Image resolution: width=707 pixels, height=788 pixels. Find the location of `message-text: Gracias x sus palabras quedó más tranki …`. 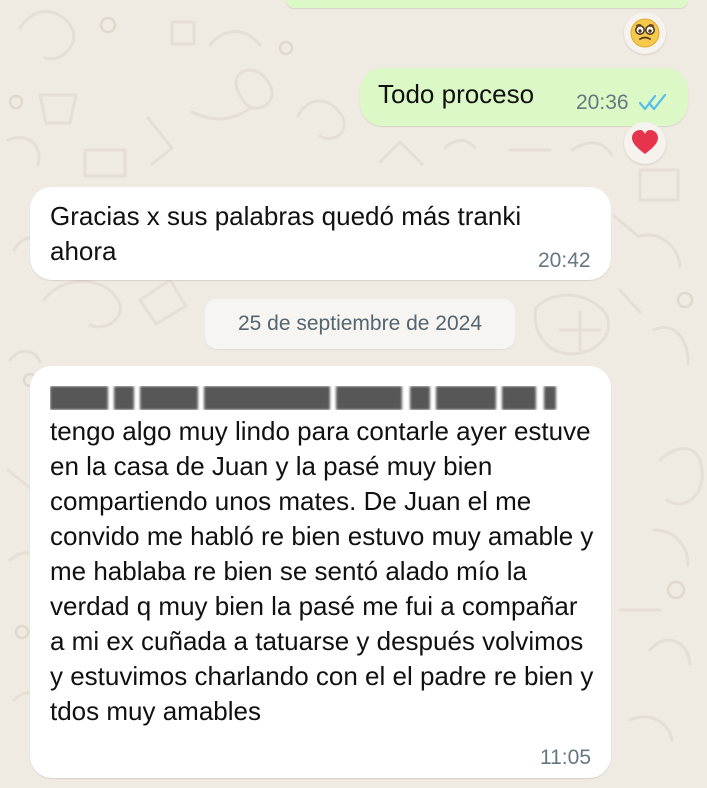

message-text: Gracias x sus palabras quedó más tranki … is located at coordinates (286, 233).